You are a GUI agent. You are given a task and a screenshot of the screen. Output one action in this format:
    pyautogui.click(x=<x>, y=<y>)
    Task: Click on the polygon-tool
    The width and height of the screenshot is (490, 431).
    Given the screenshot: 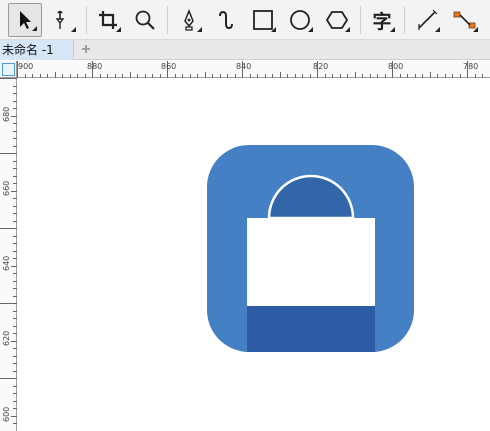 What is the action you would take?
    pyautogui.click(x=337, y=20)
    